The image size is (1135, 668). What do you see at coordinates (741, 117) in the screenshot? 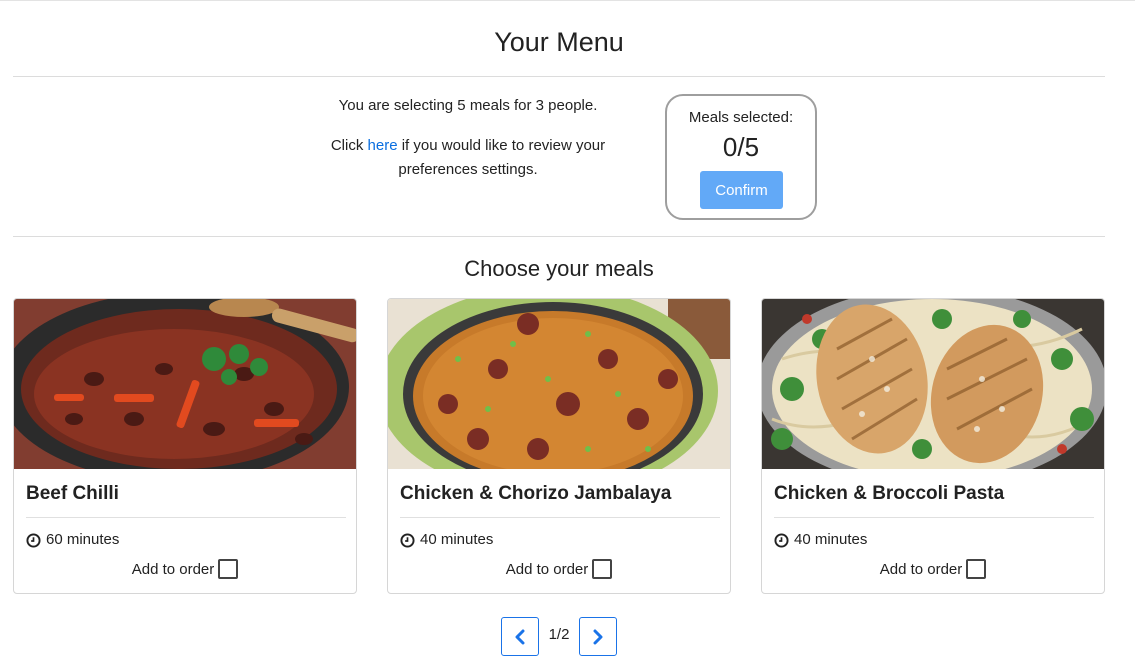
I see `meals-selected-label: Meals selected:` at bounding box center [741, 117].